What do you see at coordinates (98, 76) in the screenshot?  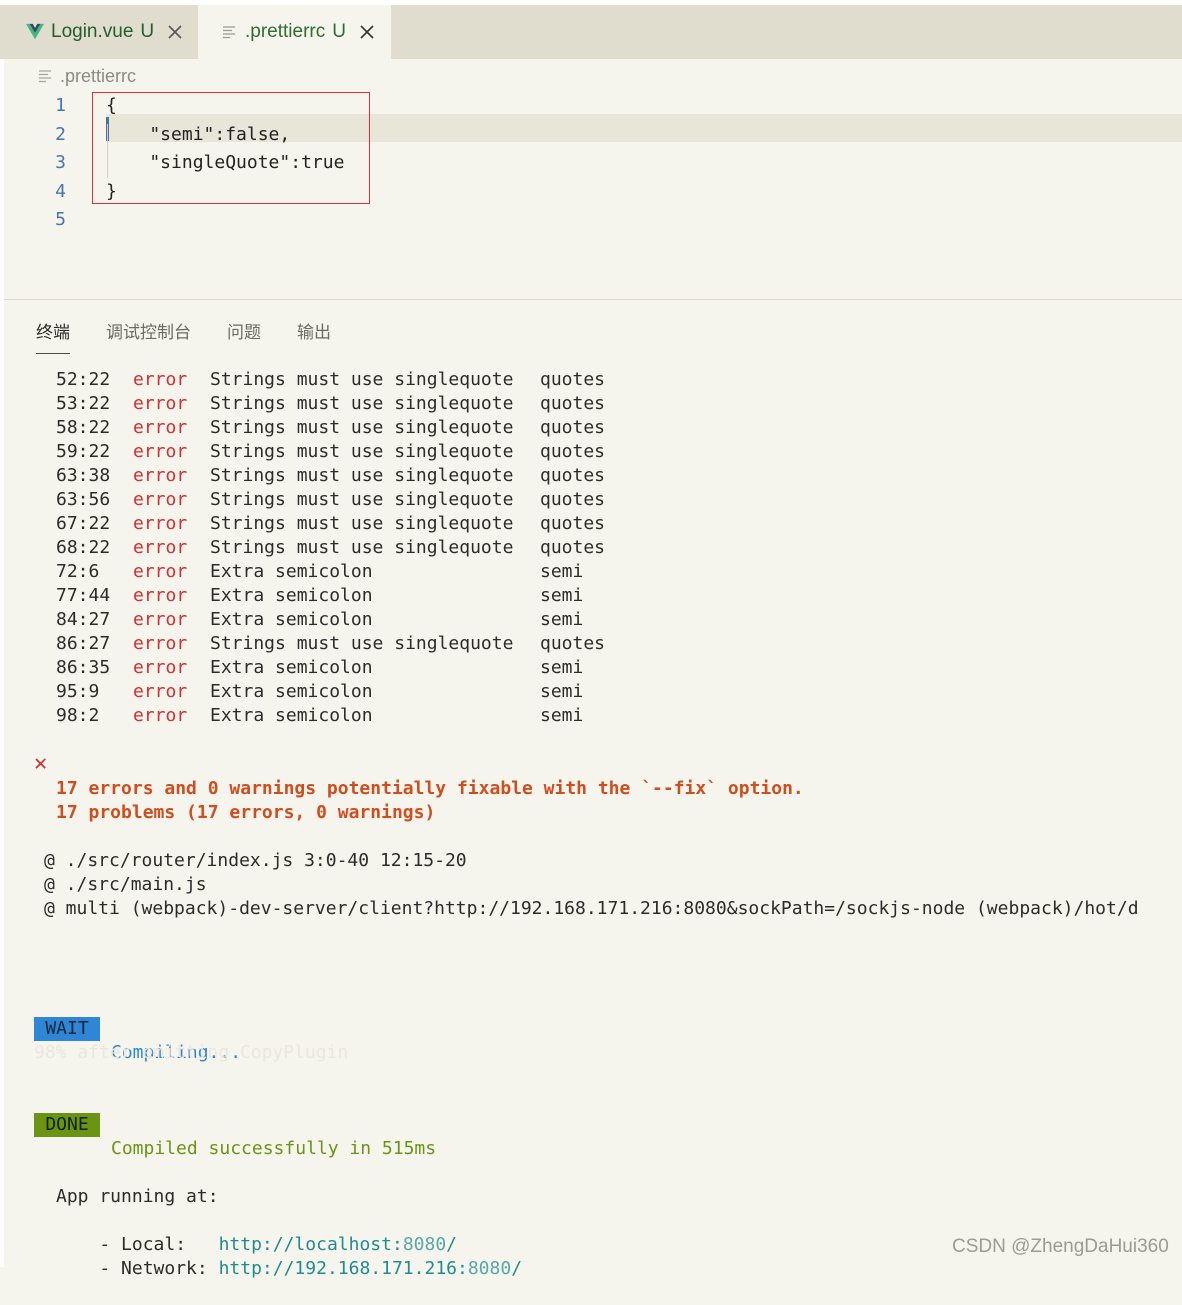 I see `breadcrumb-file: .prettierrc` at bounding box center [98, 76].